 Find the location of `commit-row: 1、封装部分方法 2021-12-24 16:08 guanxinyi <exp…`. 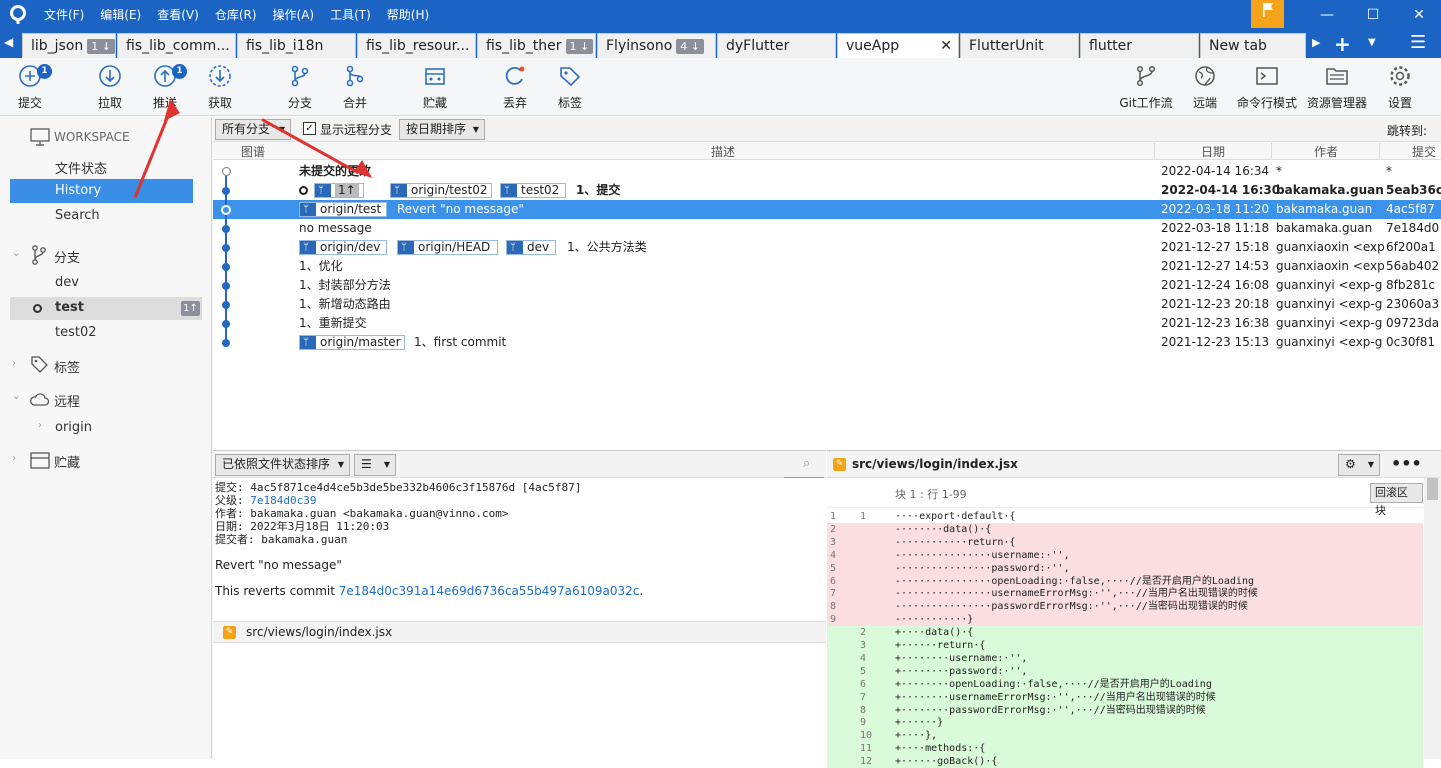

commit-row: 1、封装部分方法 2021-12-24 16:08 guanxinyi <exp… is located at coordinates (827, 285).